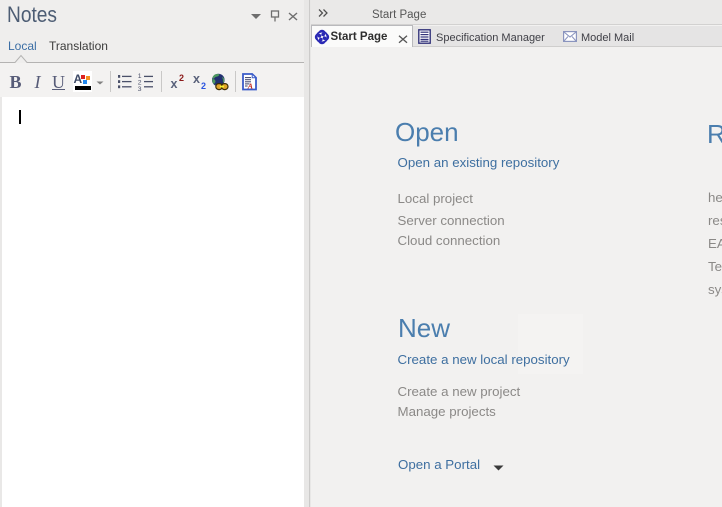  What do you see at coordinates (140, 89) in the screenshot?
I see `svg-text: 3` at bounding box center [140, 89].